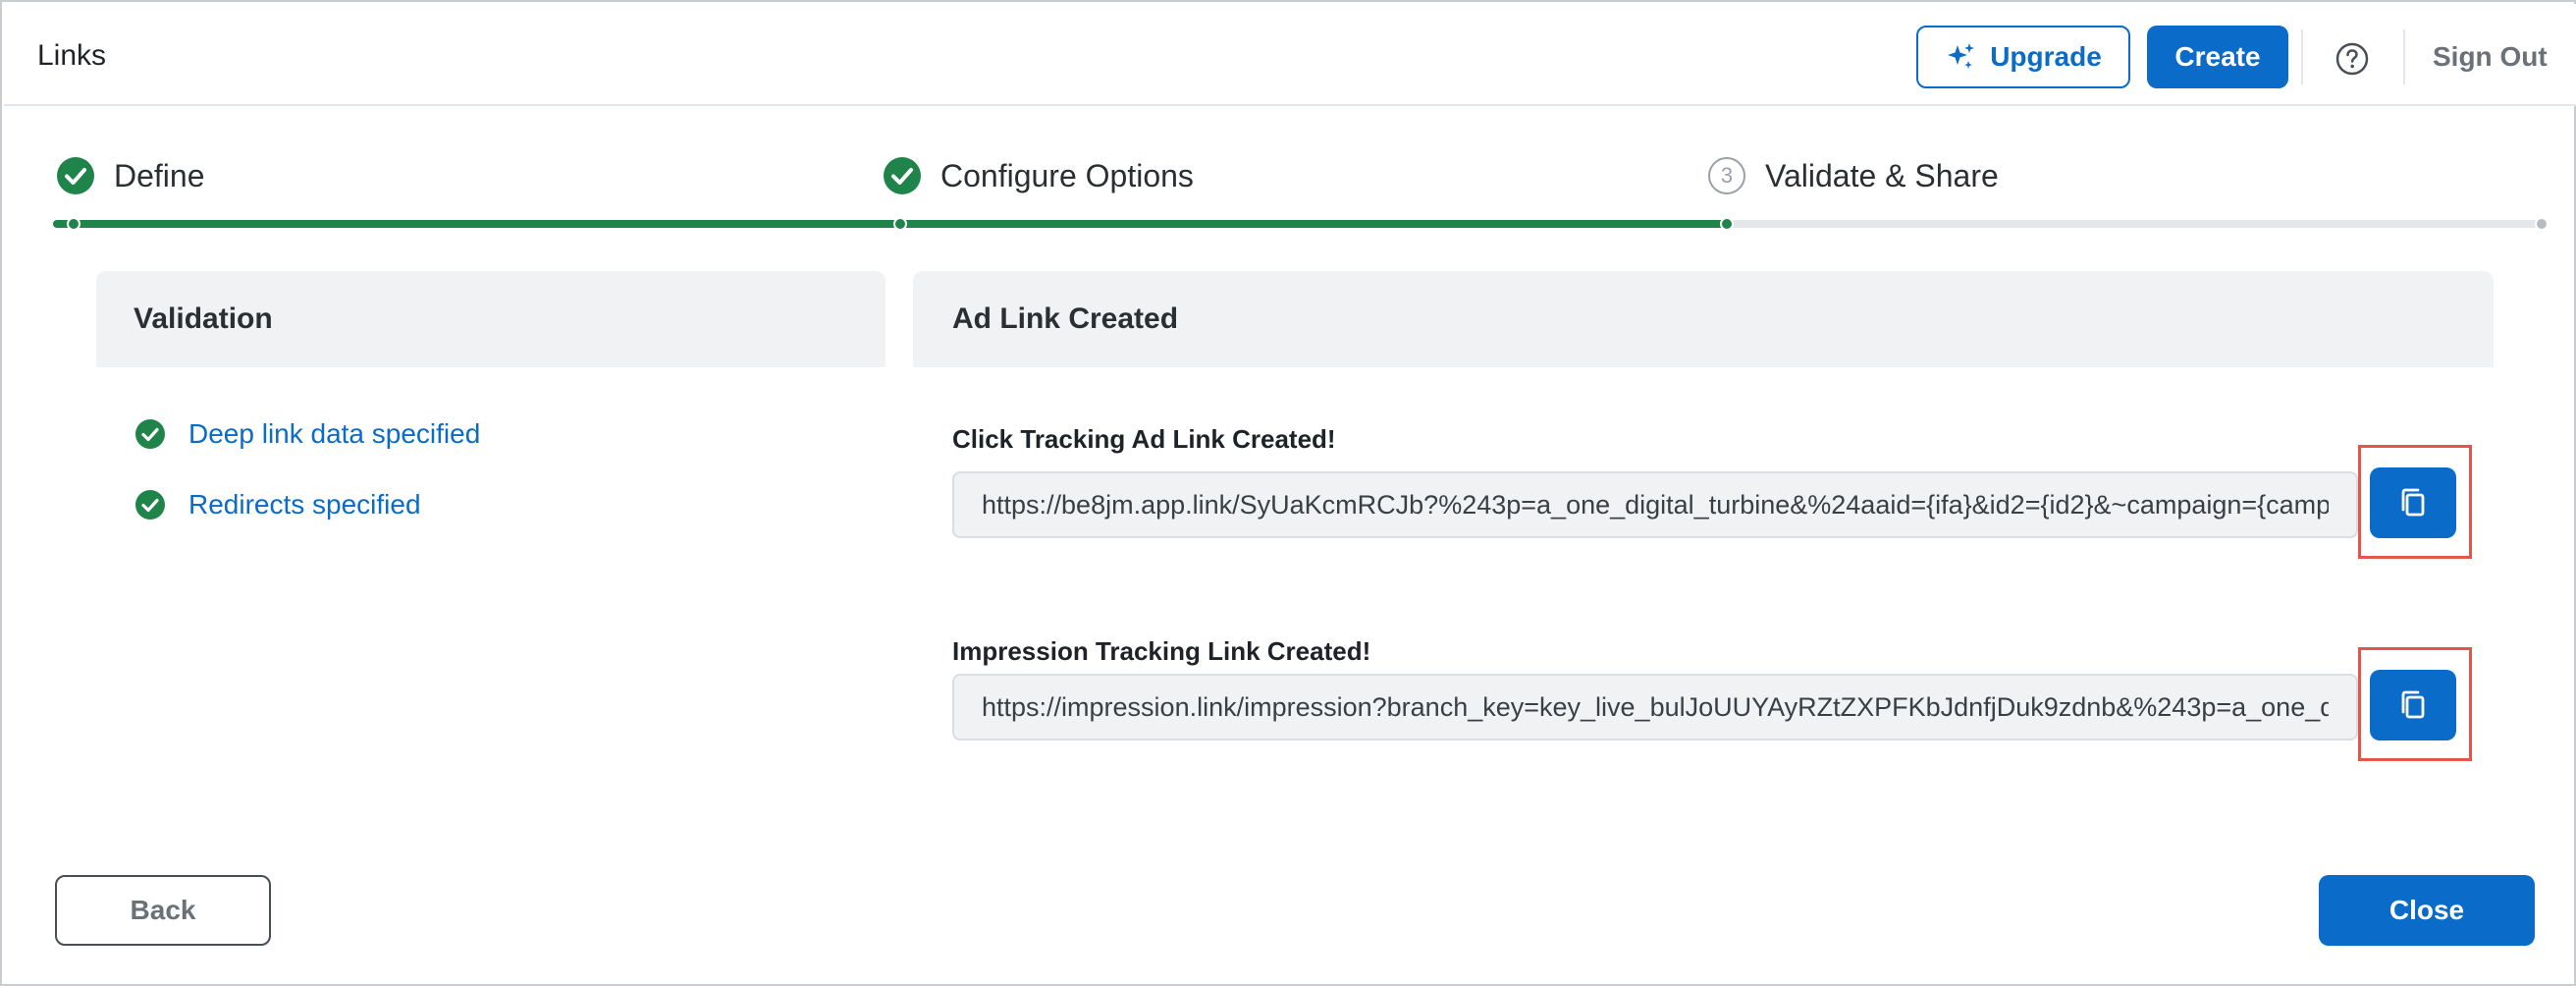  What do you see at coordinates (1065, 318) in the screenshot?
I see `ad-link-title: Ad Link Created` at bounding box center [1065, 318].